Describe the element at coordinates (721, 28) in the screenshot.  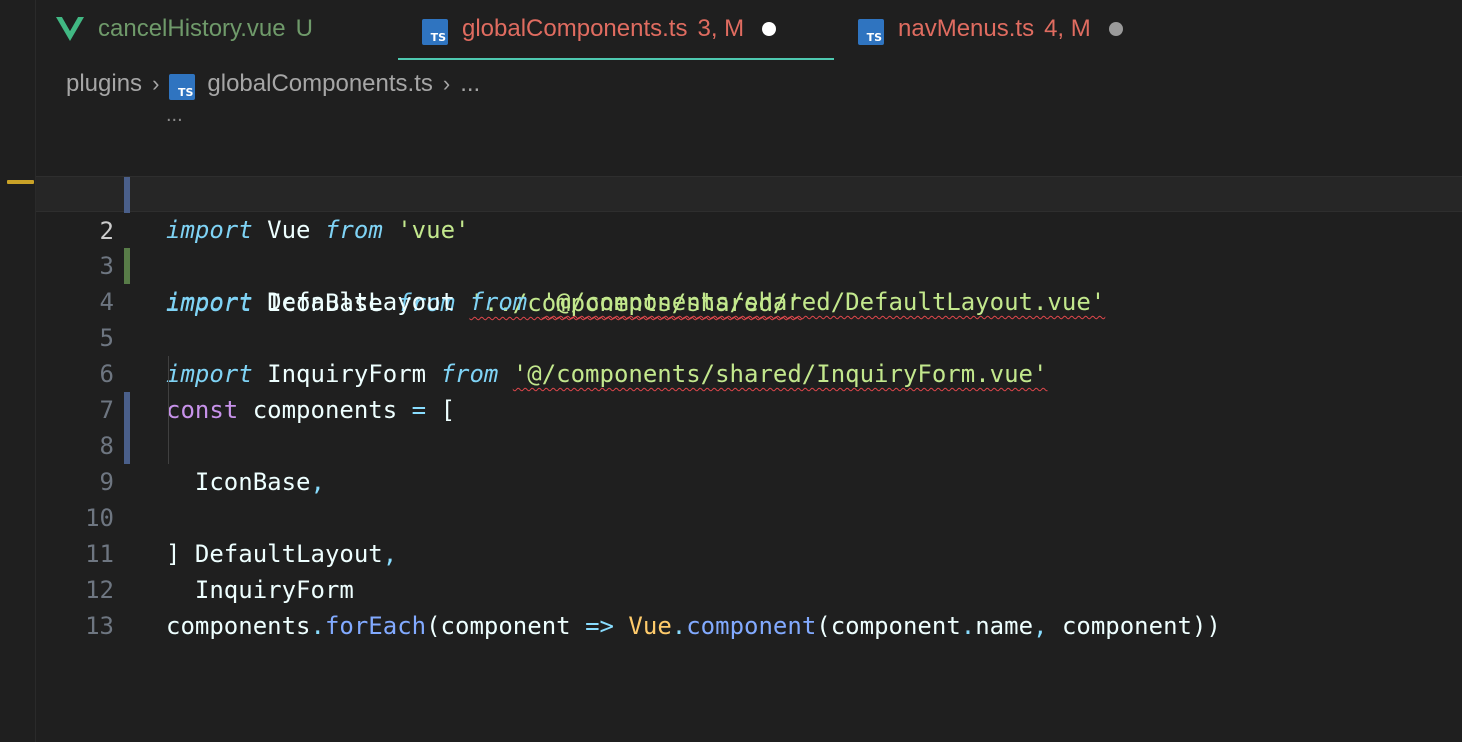
I see `tab-status: 3, M` at that location.